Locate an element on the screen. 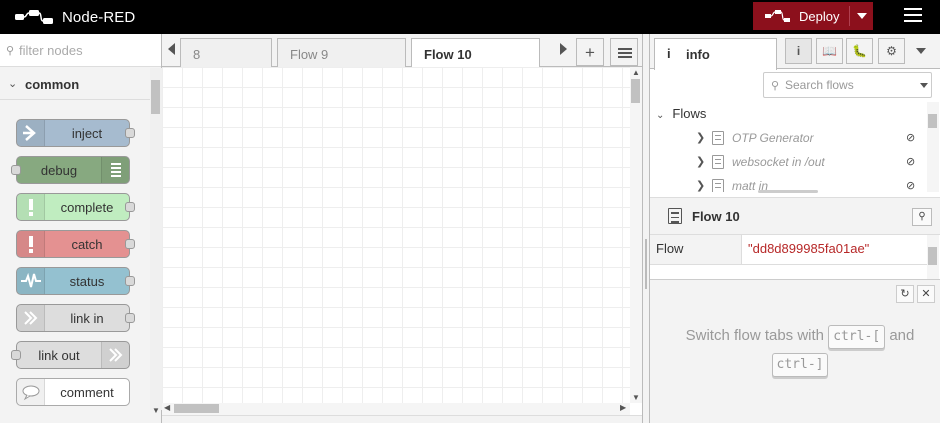  scroll-left-arrow-icon: ◀ is located at coordinates (167, 407).